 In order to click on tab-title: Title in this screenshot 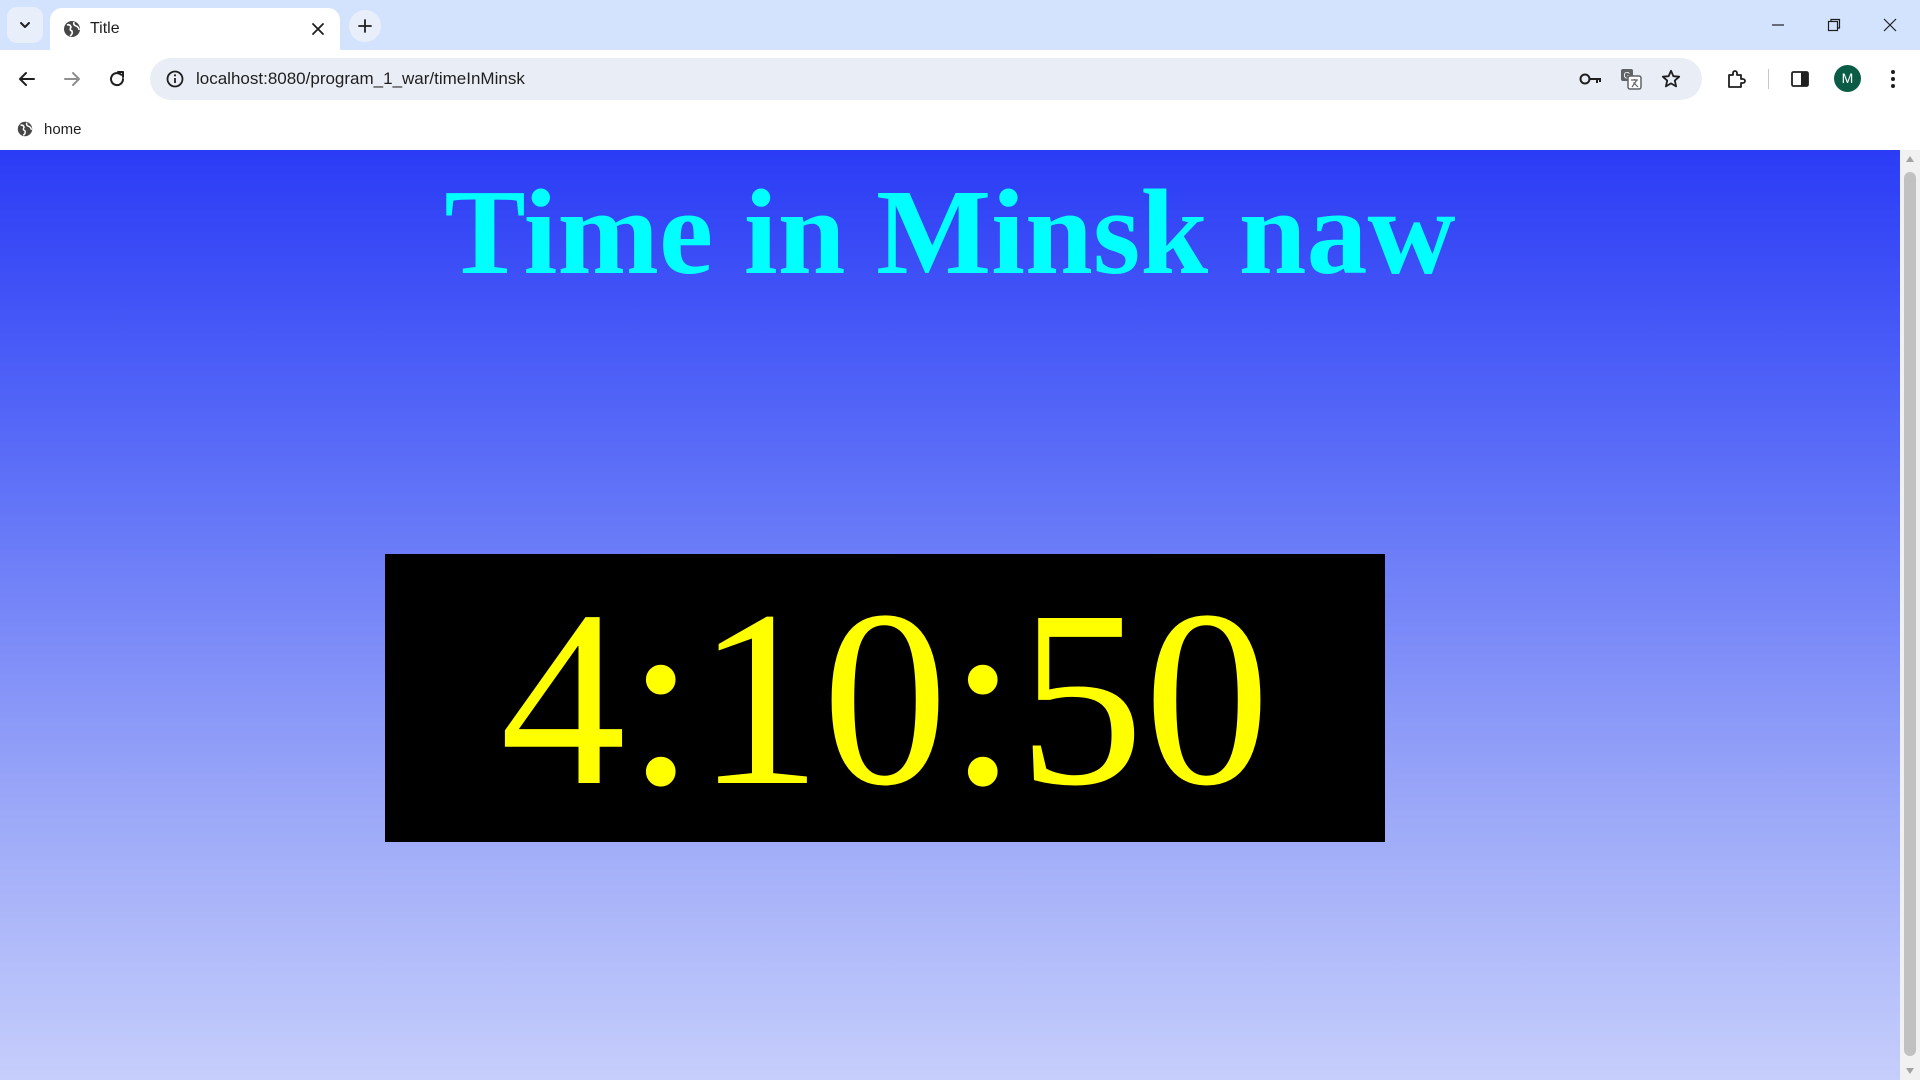, I will do `click(105, 28)`.